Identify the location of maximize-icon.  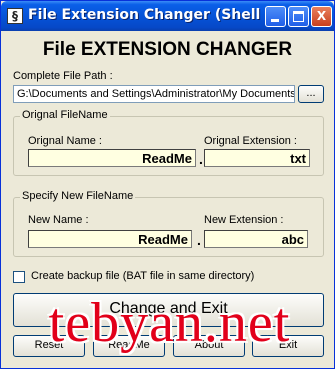
(298, 16).